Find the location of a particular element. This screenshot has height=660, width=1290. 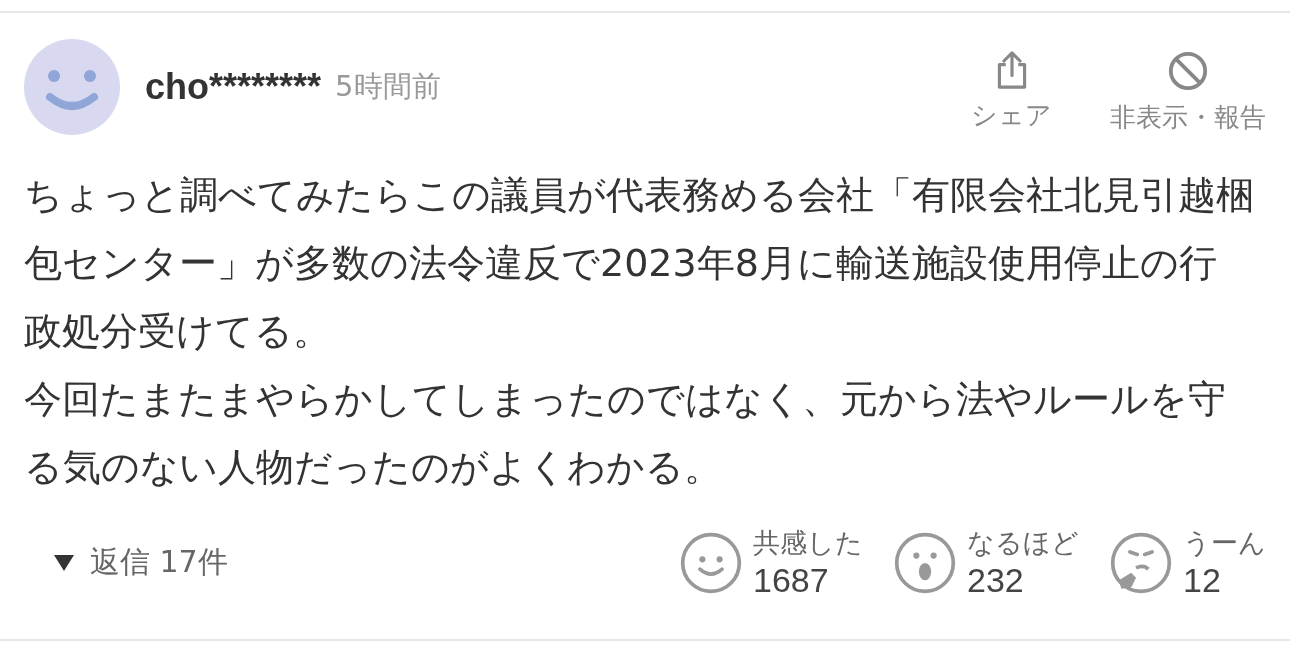

replies-toggle: 返信 17件 is located at coordinates (126, 562).